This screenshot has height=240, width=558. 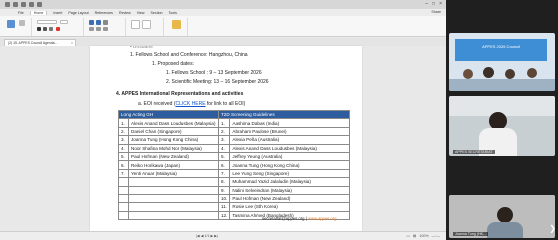 What do you see at coordinates (91, 29) in the screenshot?
I see `align-left-icon` at bounding box center [91, 29].